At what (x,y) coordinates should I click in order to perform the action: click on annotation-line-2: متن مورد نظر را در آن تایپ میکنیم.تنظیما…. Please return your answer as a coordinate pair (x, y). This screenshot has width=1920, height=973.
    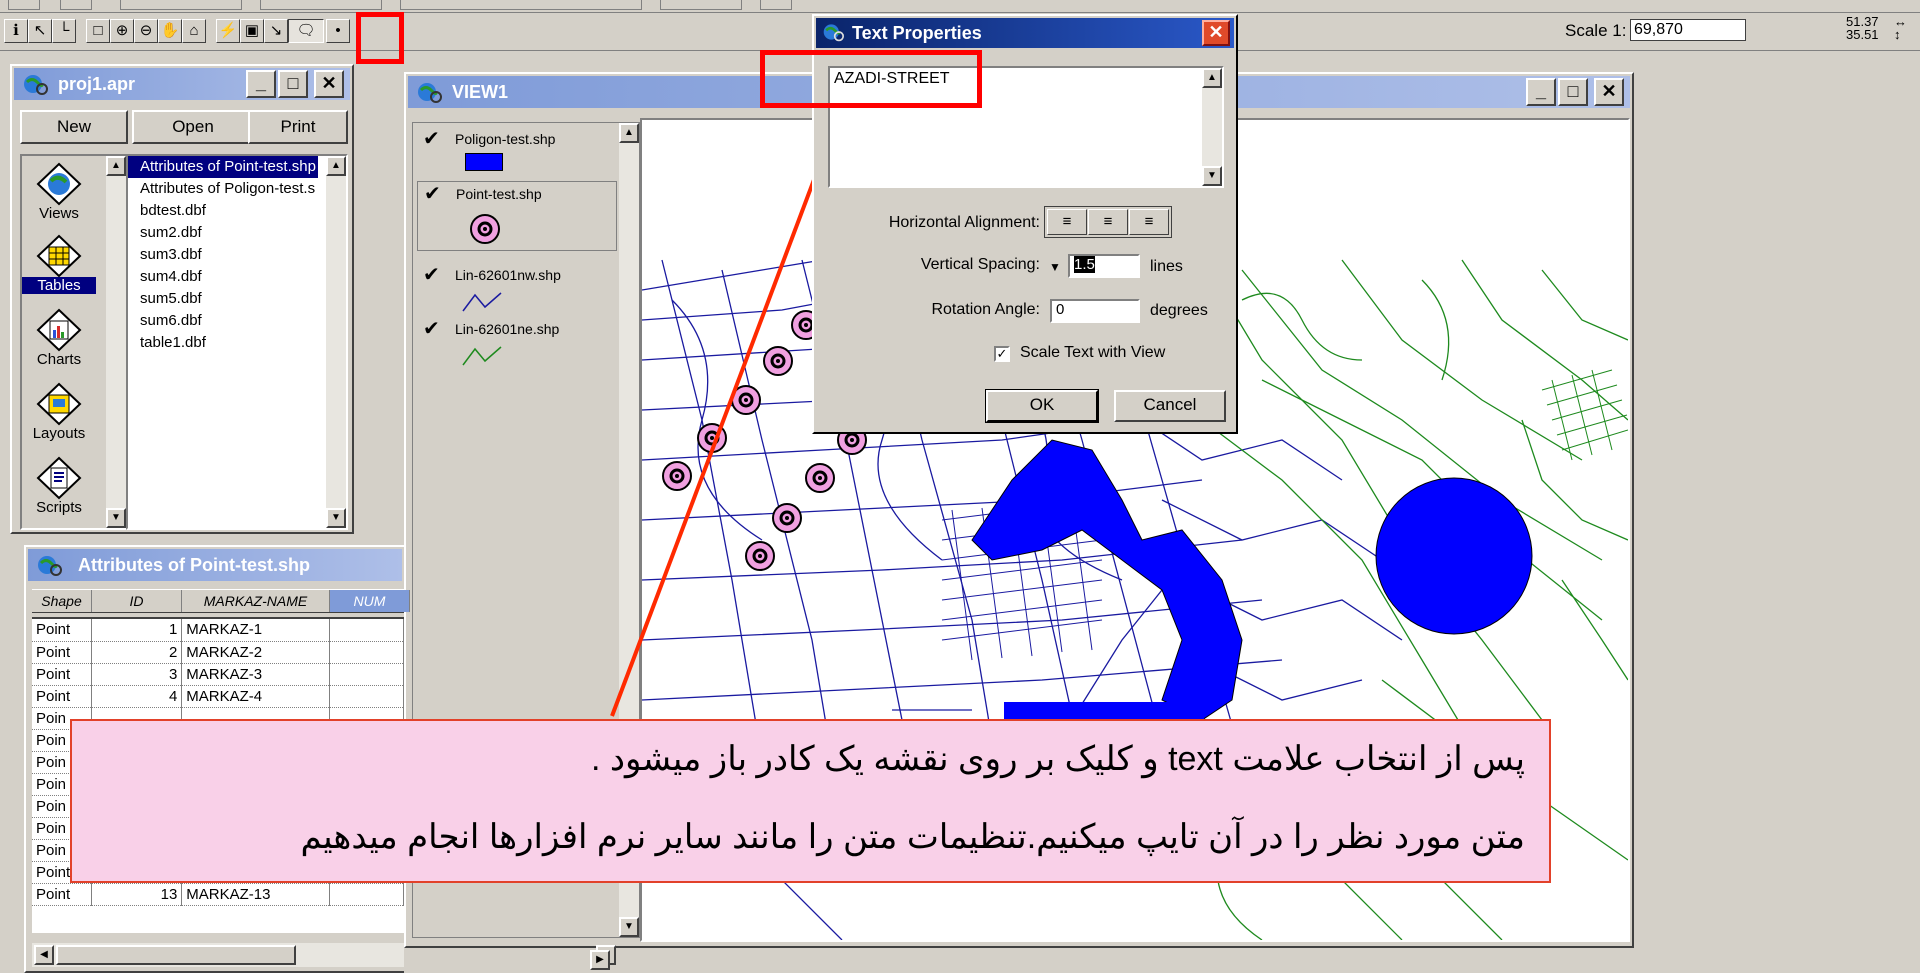
    Looking at the image, I should click on (912, 837).